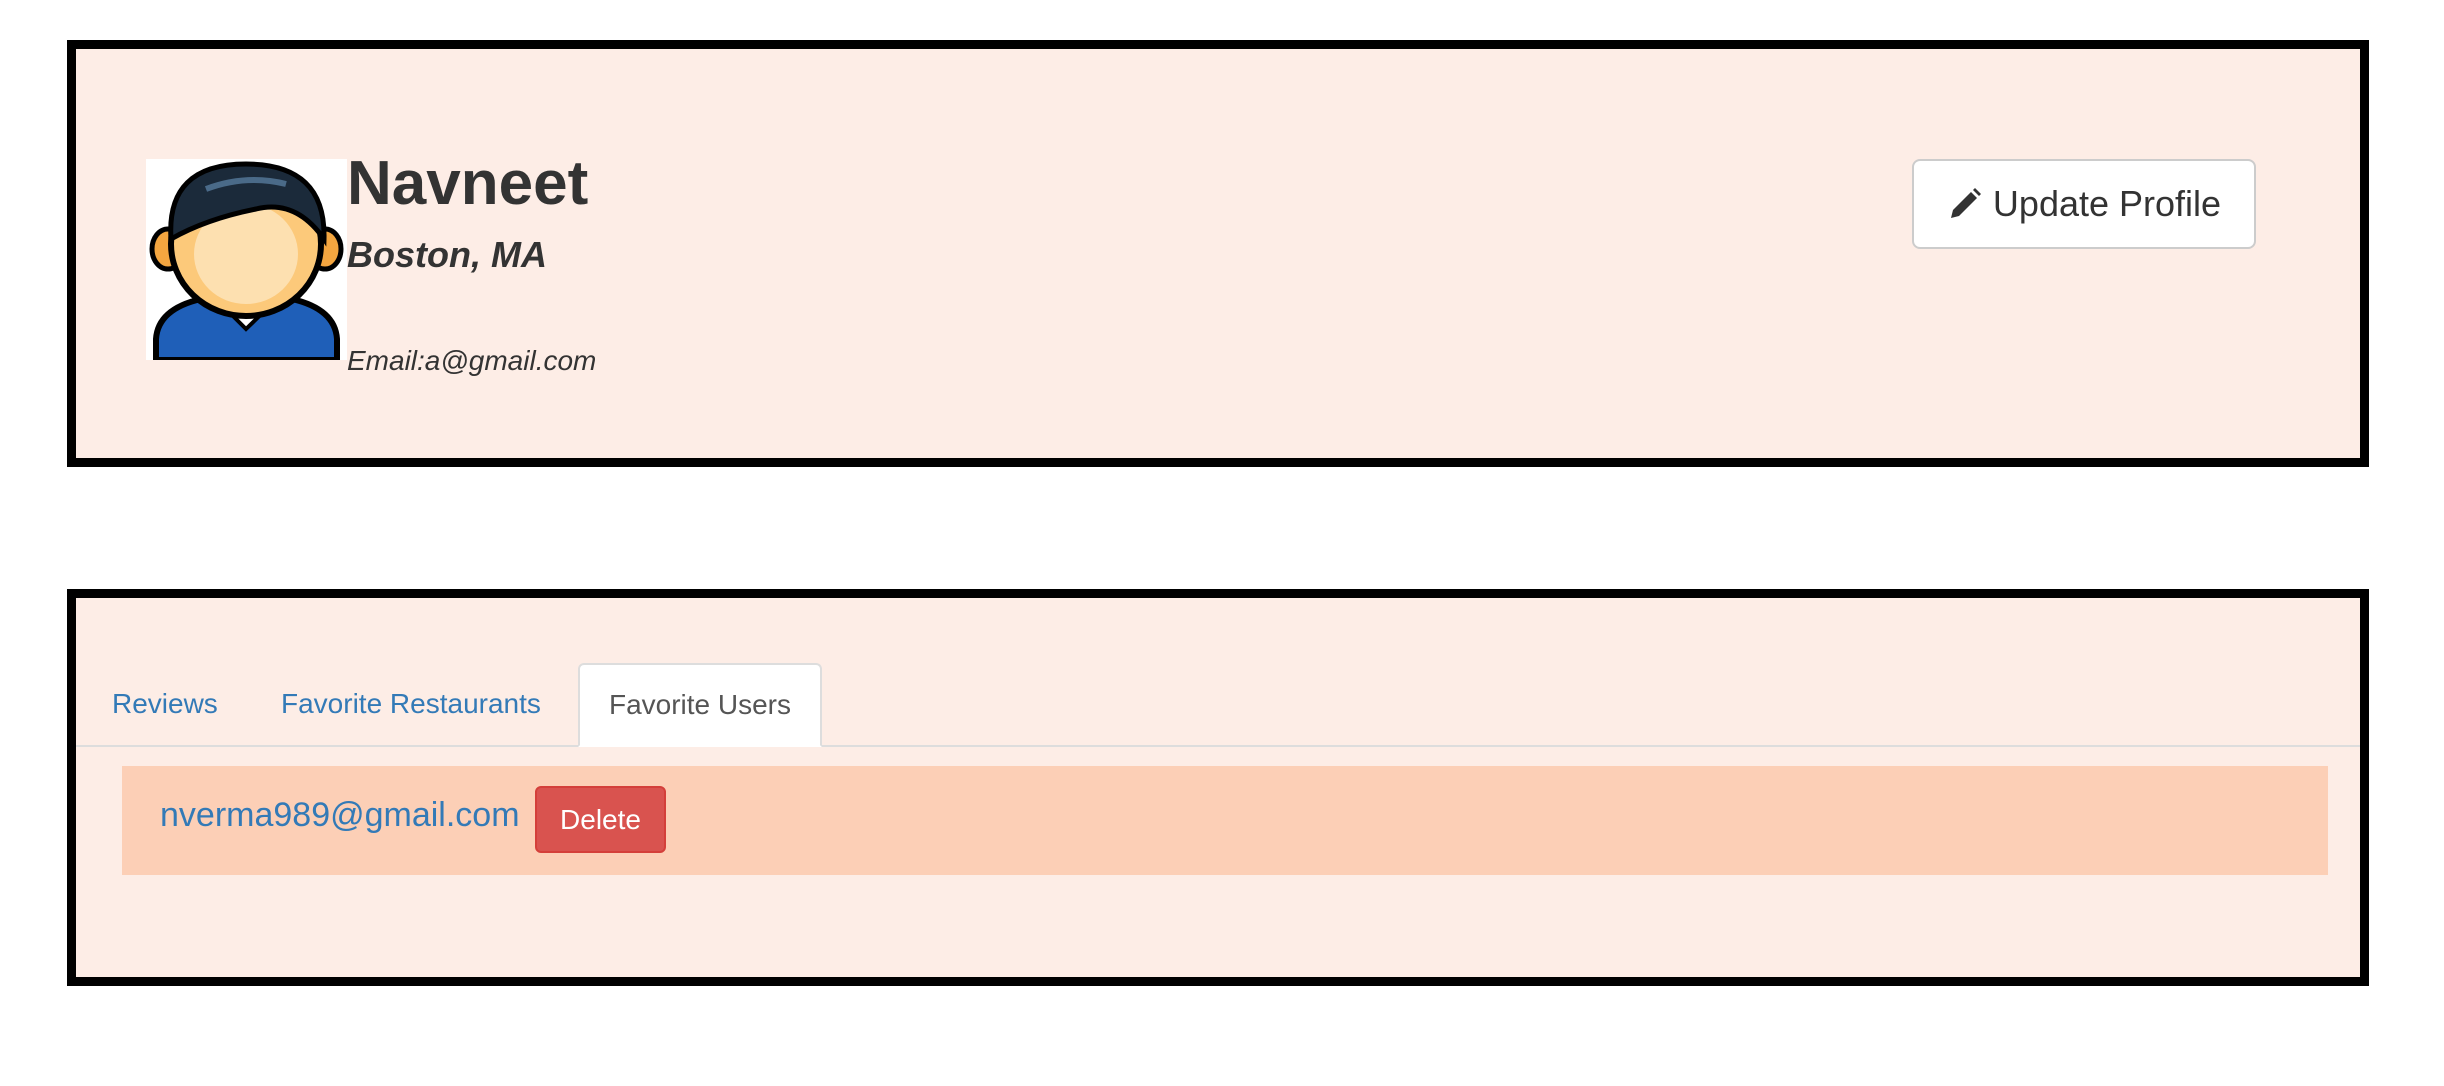  What do you see at coordinates (700, 705) in the screenshot?
I see `tab-favorite-users: Favorite Users` at bounding box center [700, 705].